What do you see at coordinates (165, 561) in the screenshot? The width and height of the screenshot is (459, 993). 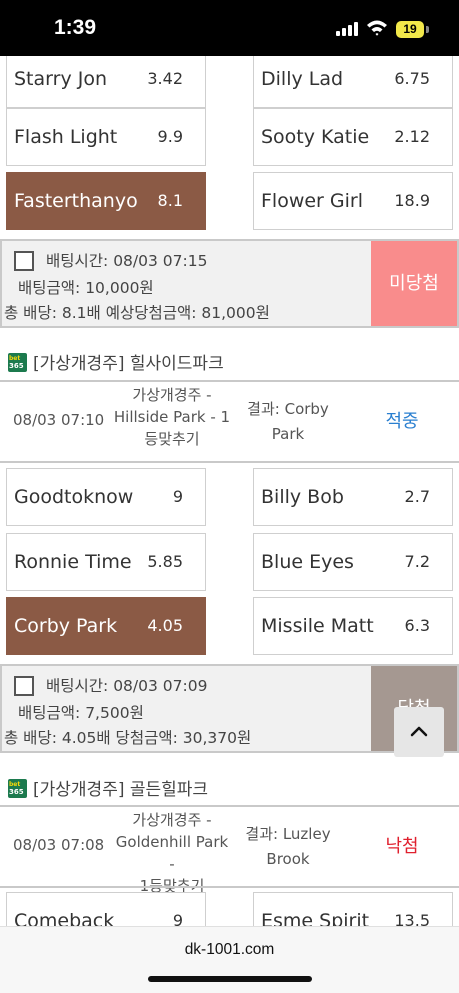 I see `horse-odds: 5.85` at bounding box center [165, 561].